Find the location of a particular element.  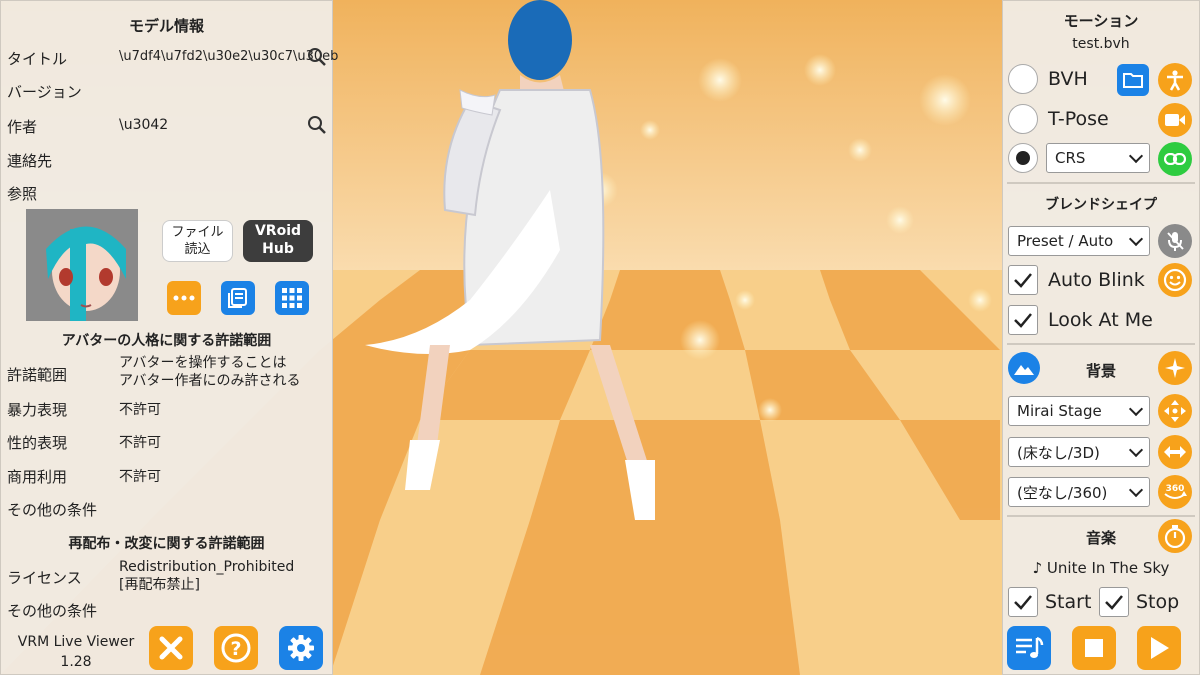

folder-icon is located at coordinates (1133, 80).